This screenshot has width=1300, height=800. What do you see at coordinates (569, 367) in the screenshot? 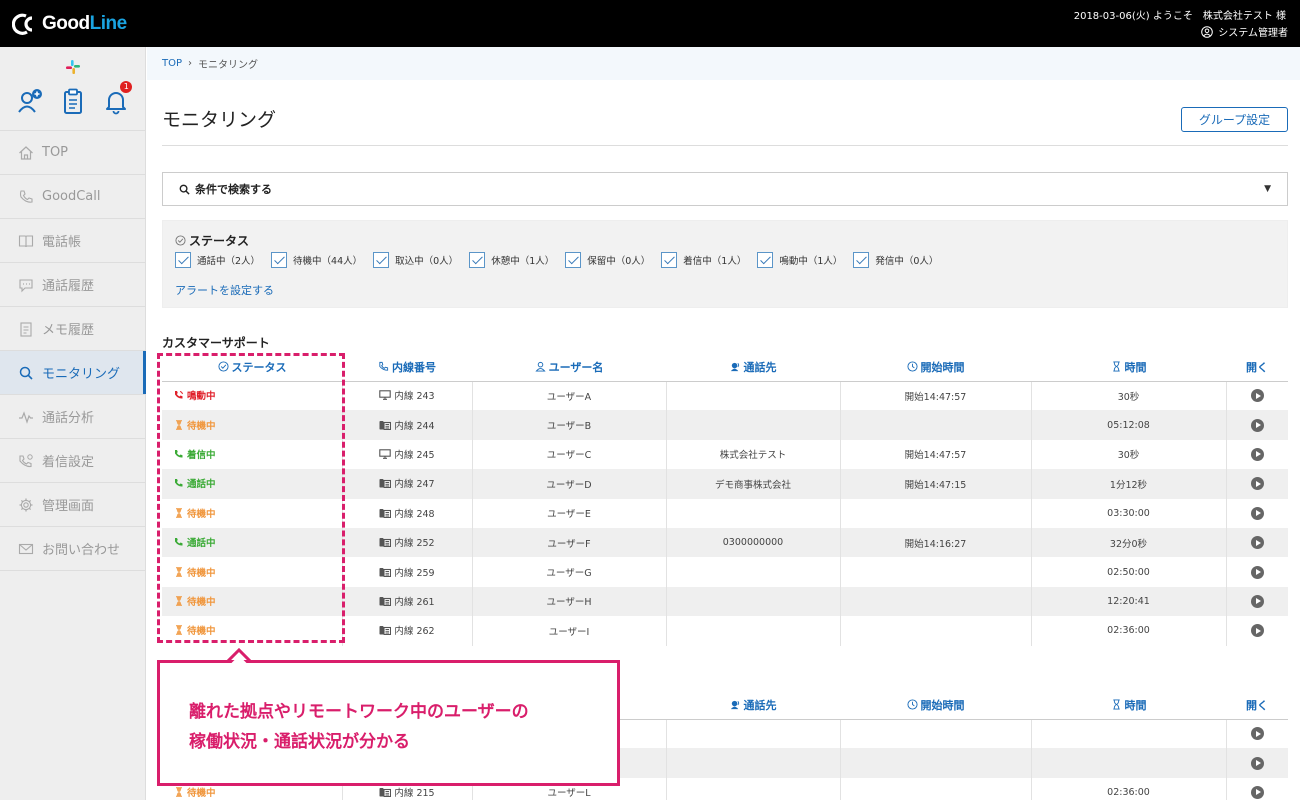
I see `col-user-name: ユーザー名` at bounding box center [569, 367].